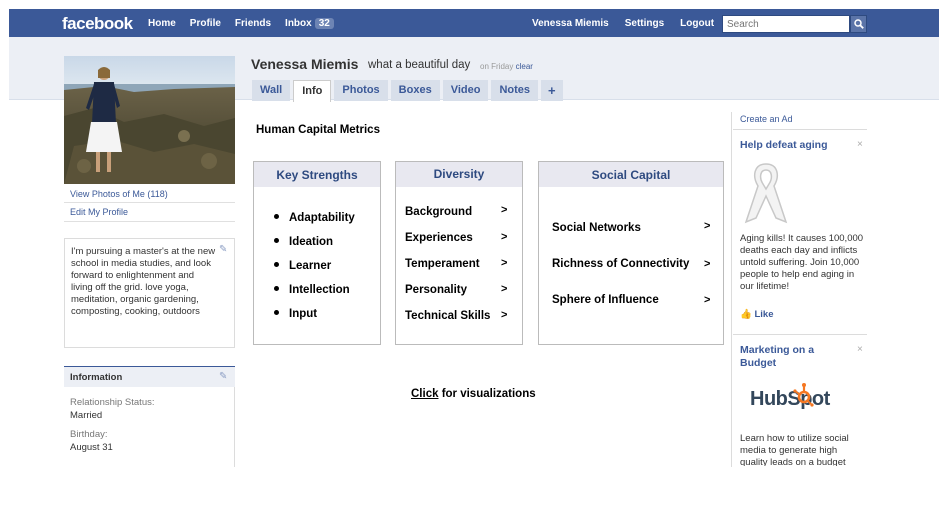 The image size is (948, 512). I want to click on tab-wall: Wall, so click(271, 90).